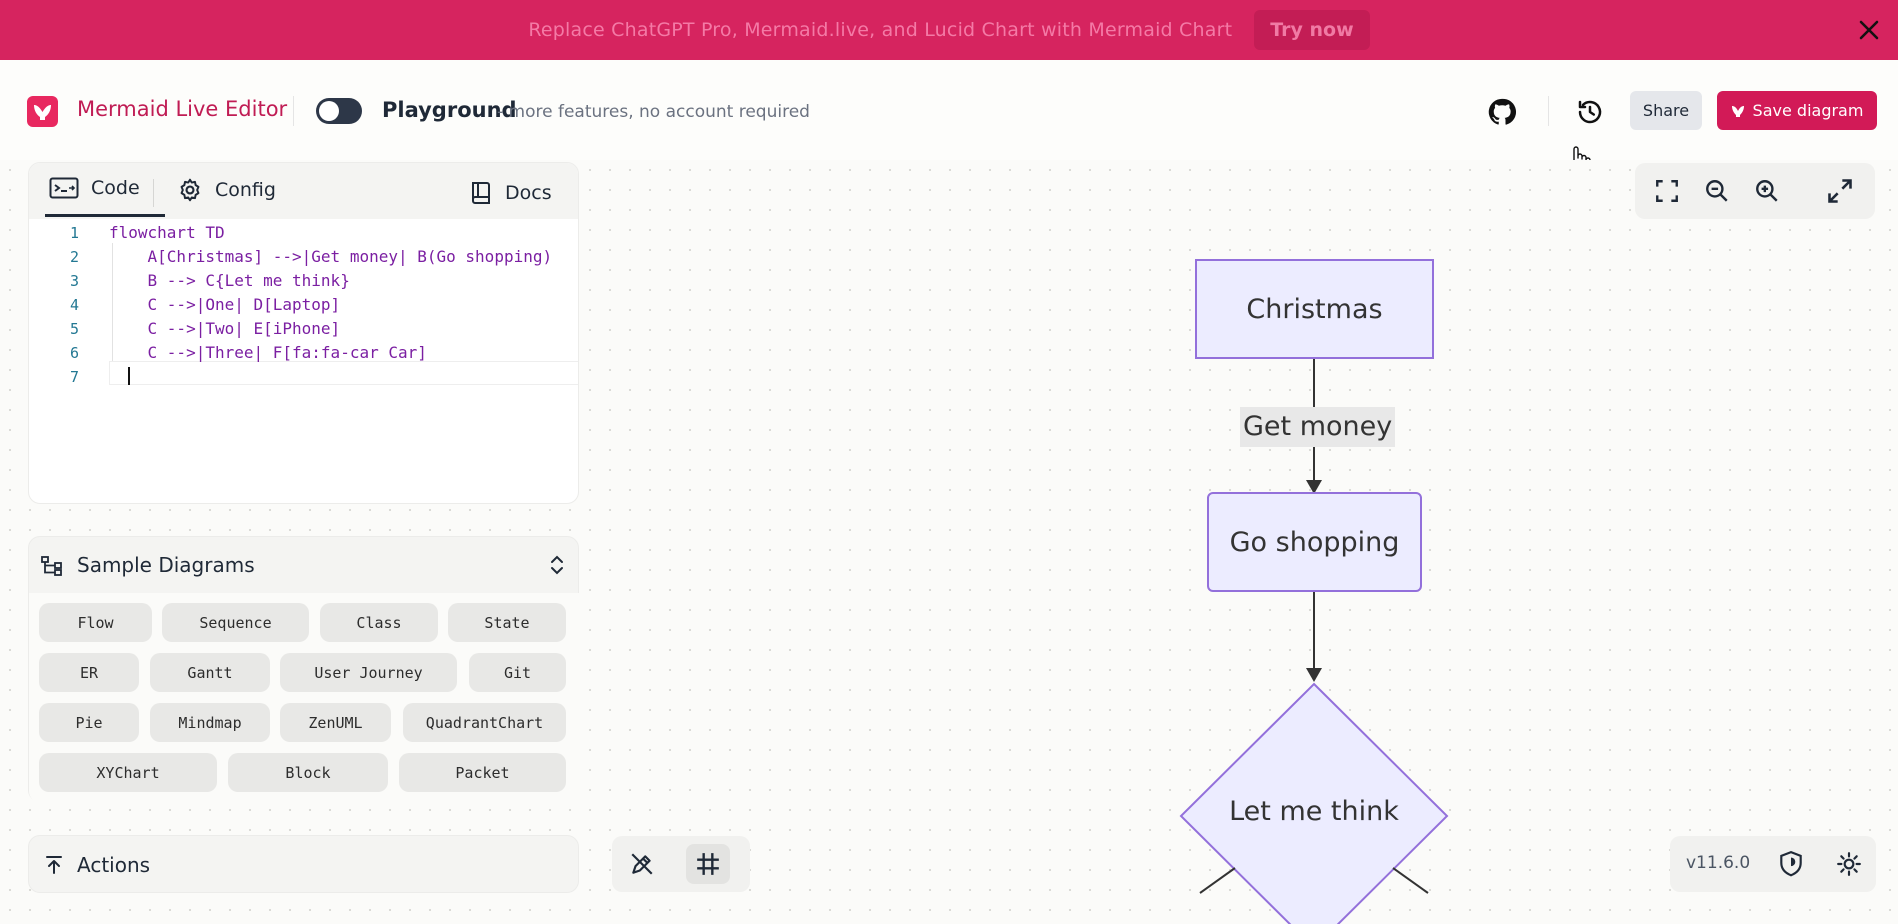 The width and height of the screenshot is (1898, 924). I want to click on playground-toggle, so click(339, 111).